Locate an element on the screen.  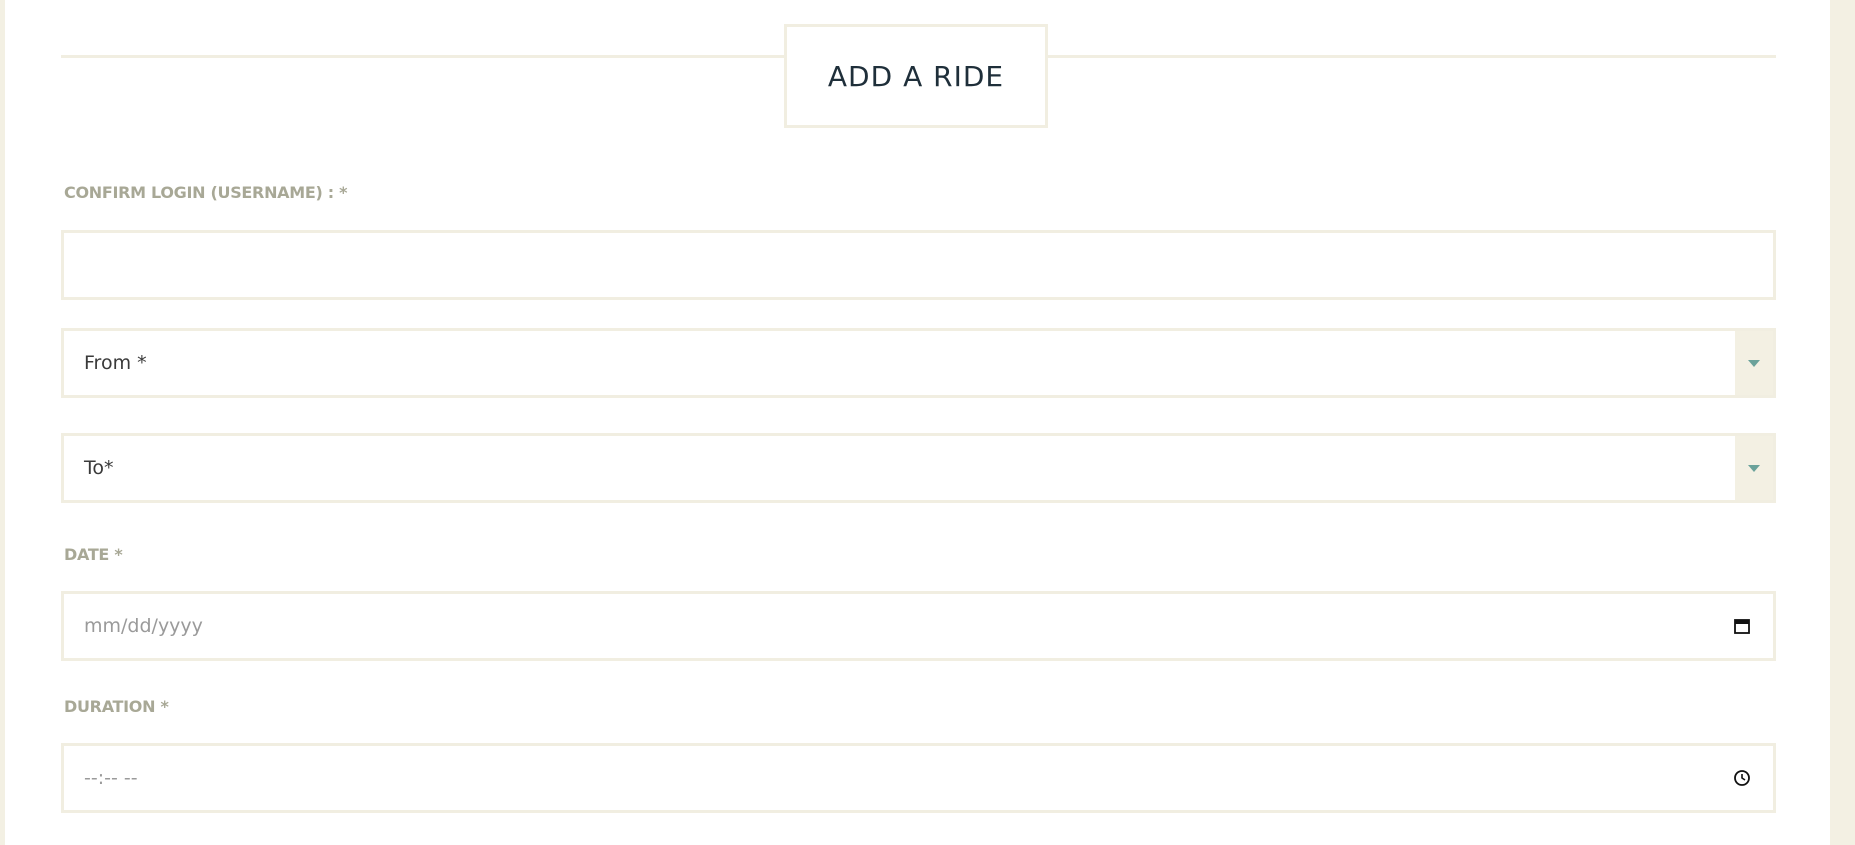
date-placeholder: mm/dd/yyyy is located at coordinates (143, 626).